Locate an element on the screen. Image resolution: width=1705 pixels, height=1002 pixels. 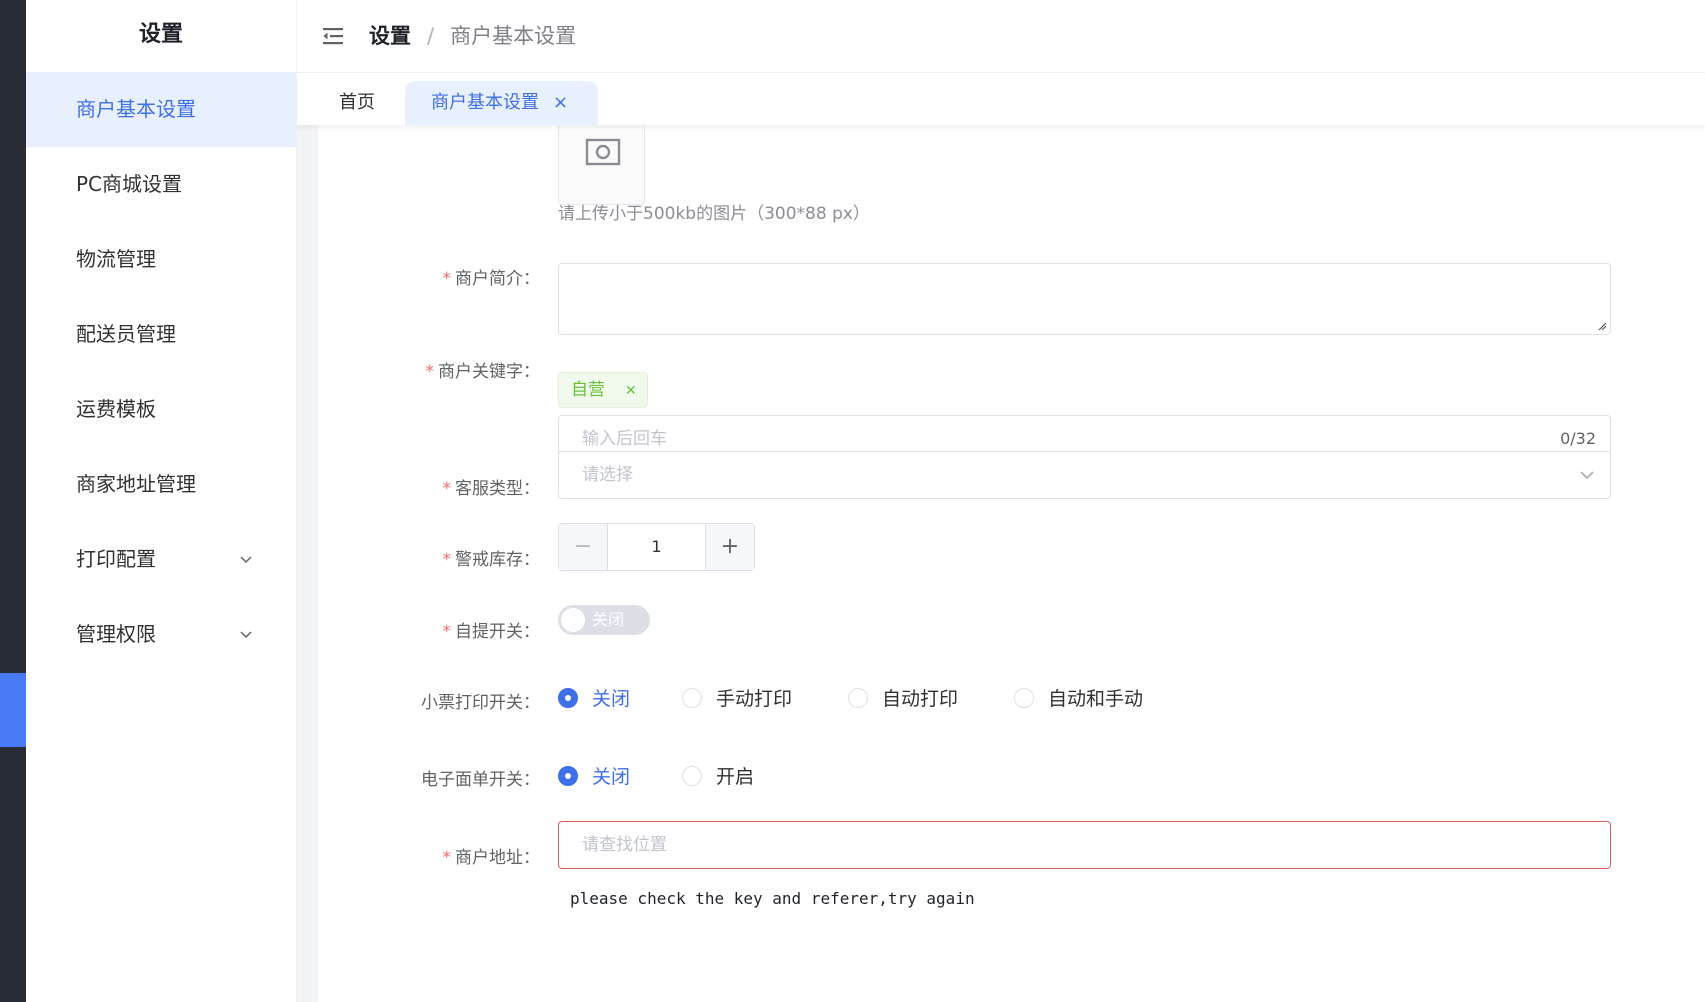
camera-icon is located at coordinates (603, 152).